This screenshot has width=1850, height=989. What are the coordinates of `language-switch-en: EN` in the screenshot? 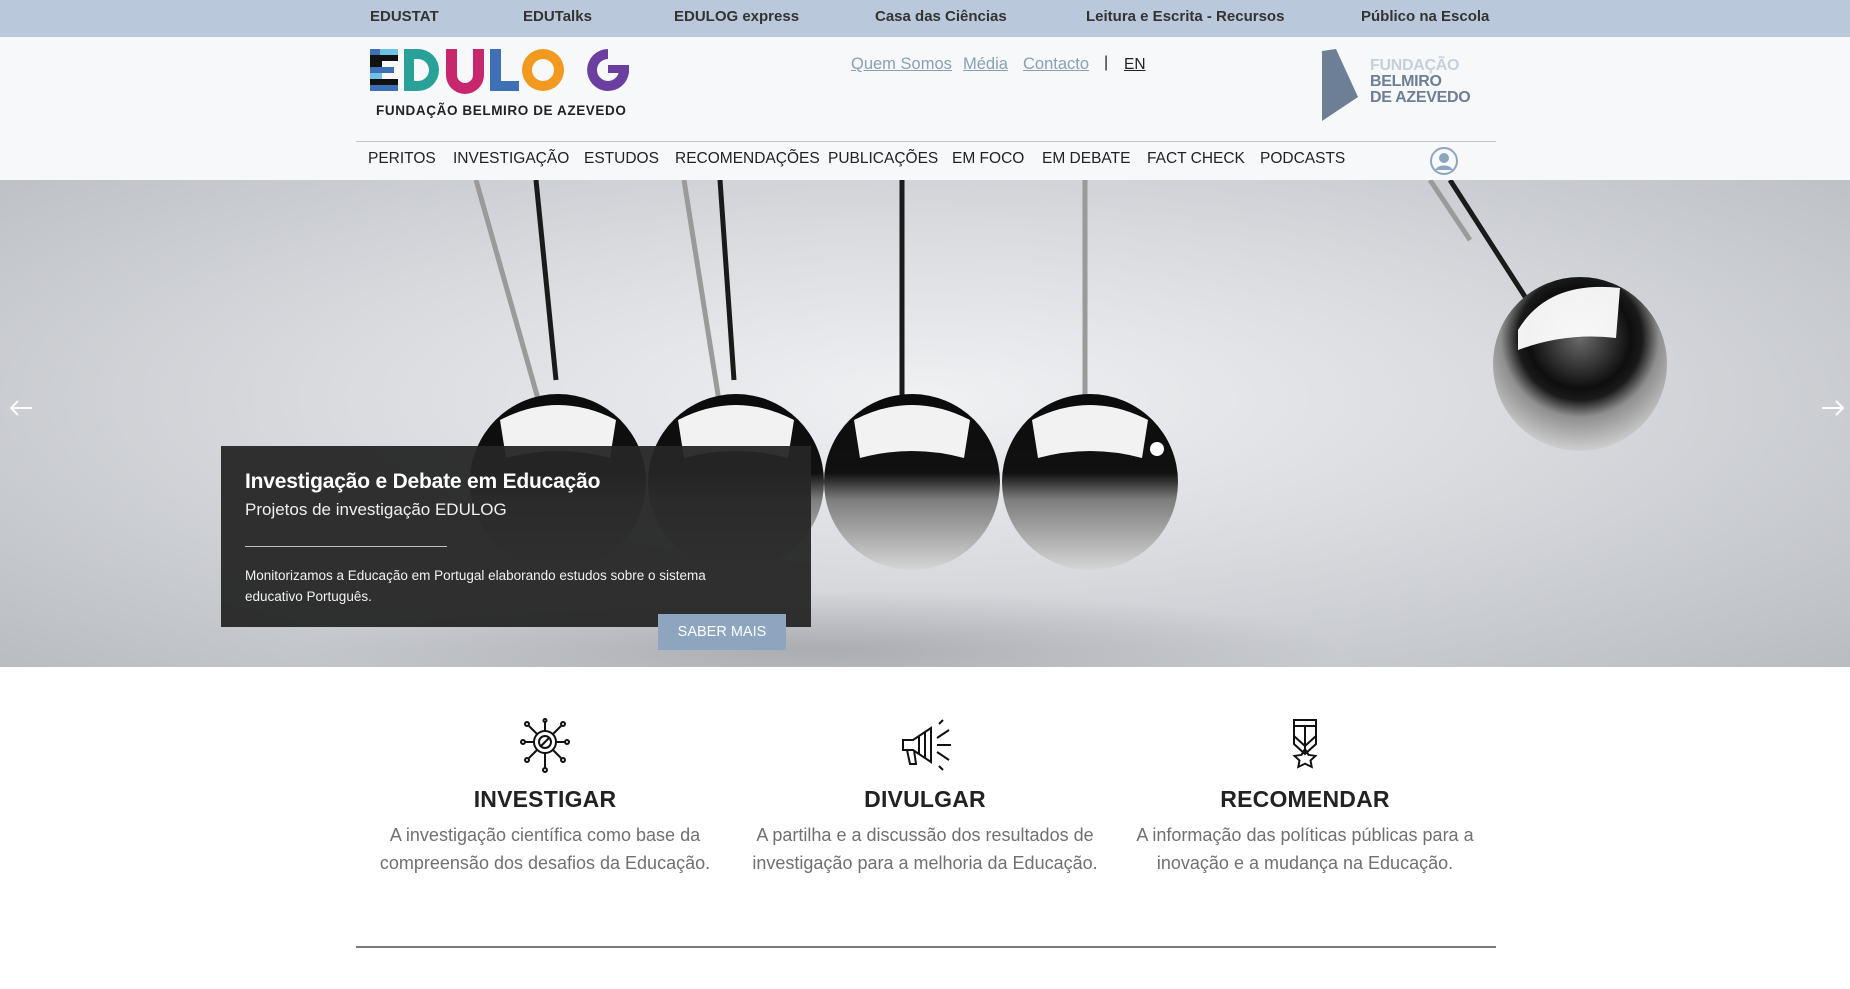 It's located at (1135, 65).